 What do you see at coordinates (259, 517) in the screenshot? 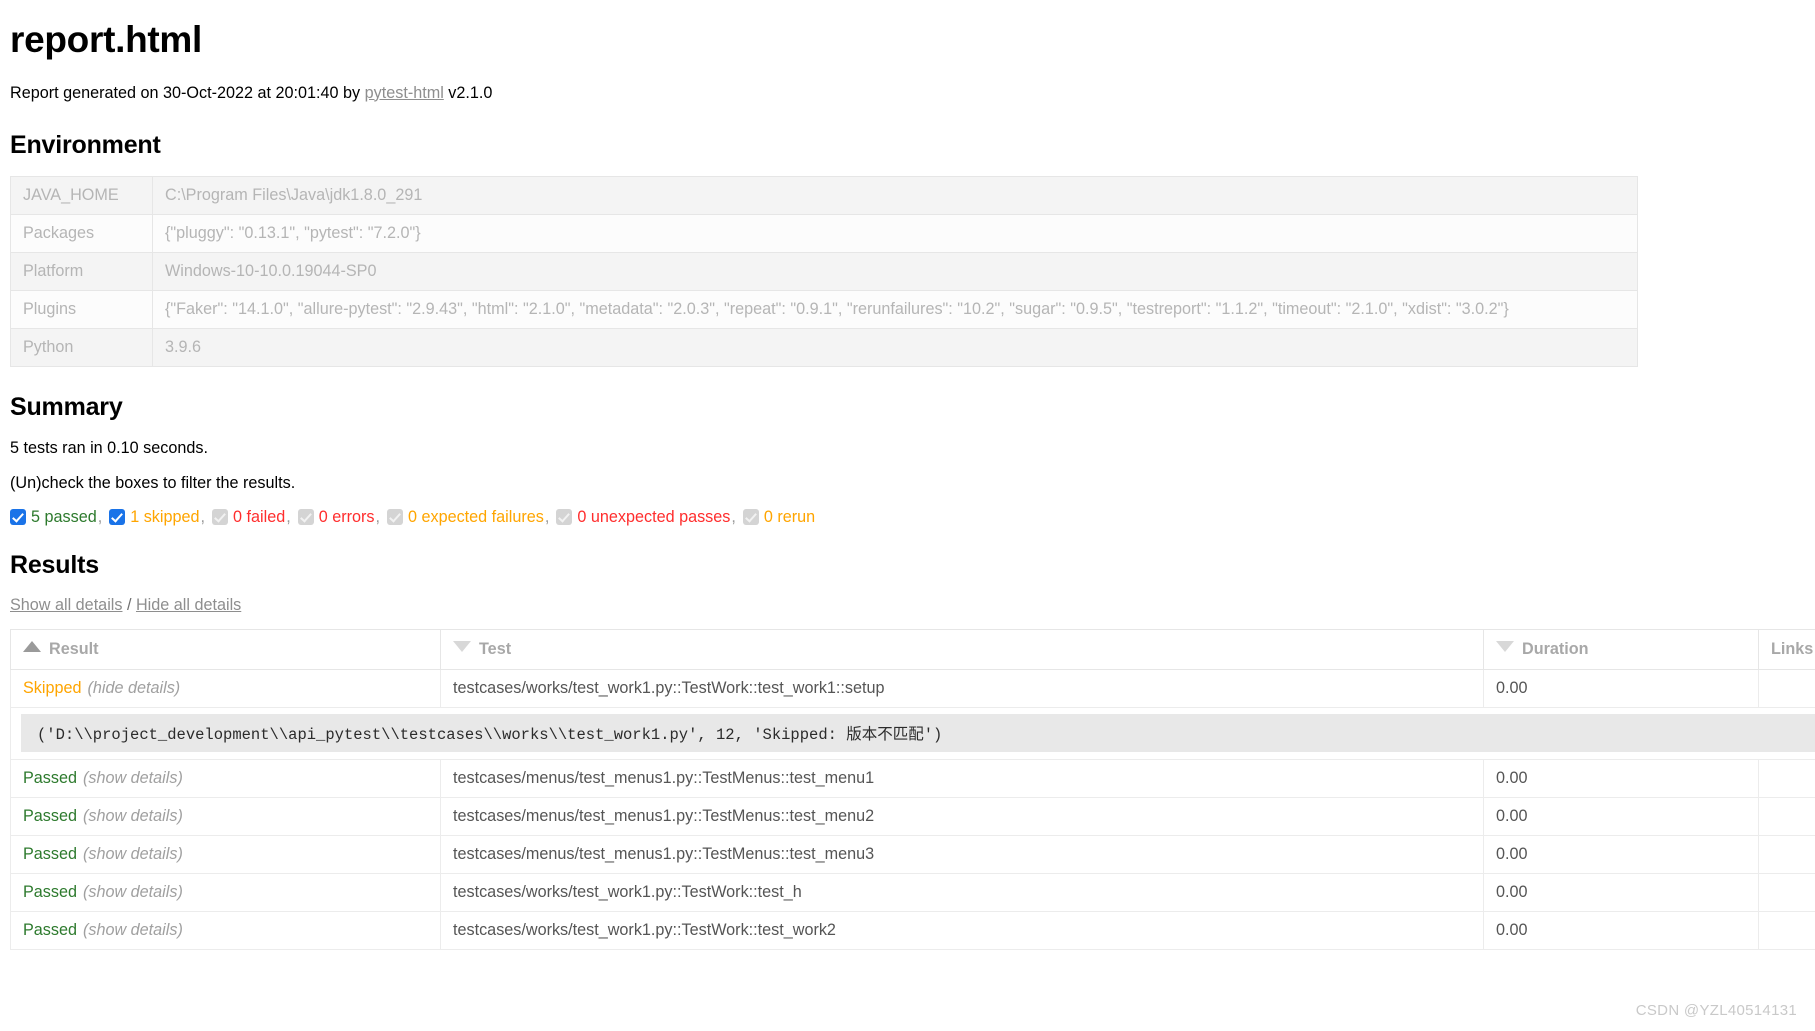
I see `filter-label-failed: 0 failed` at bounding box center [259, 517].